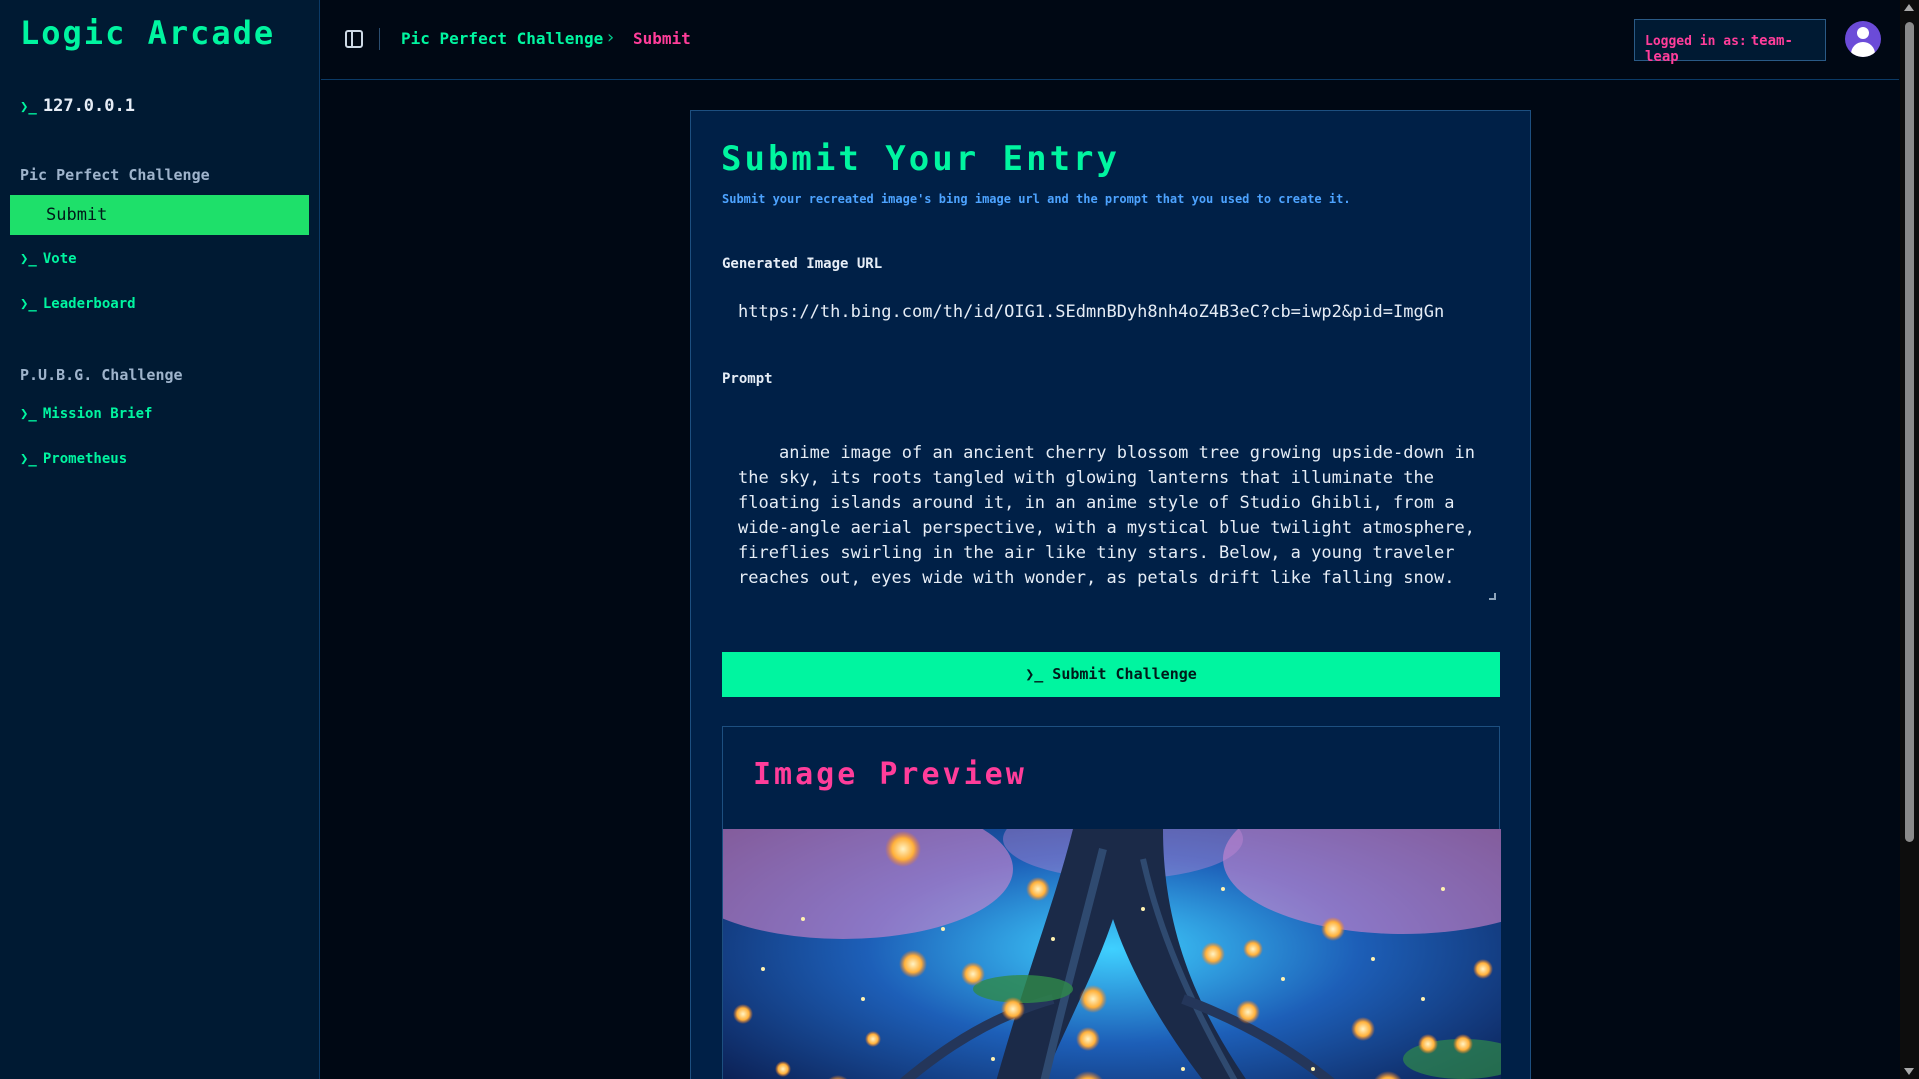 Image resolution: width=1919 pixels, height=1079 pixels. Describe the element at coordinates (1863, 33) in the screenshot. I see `user-icon-head` at that location.